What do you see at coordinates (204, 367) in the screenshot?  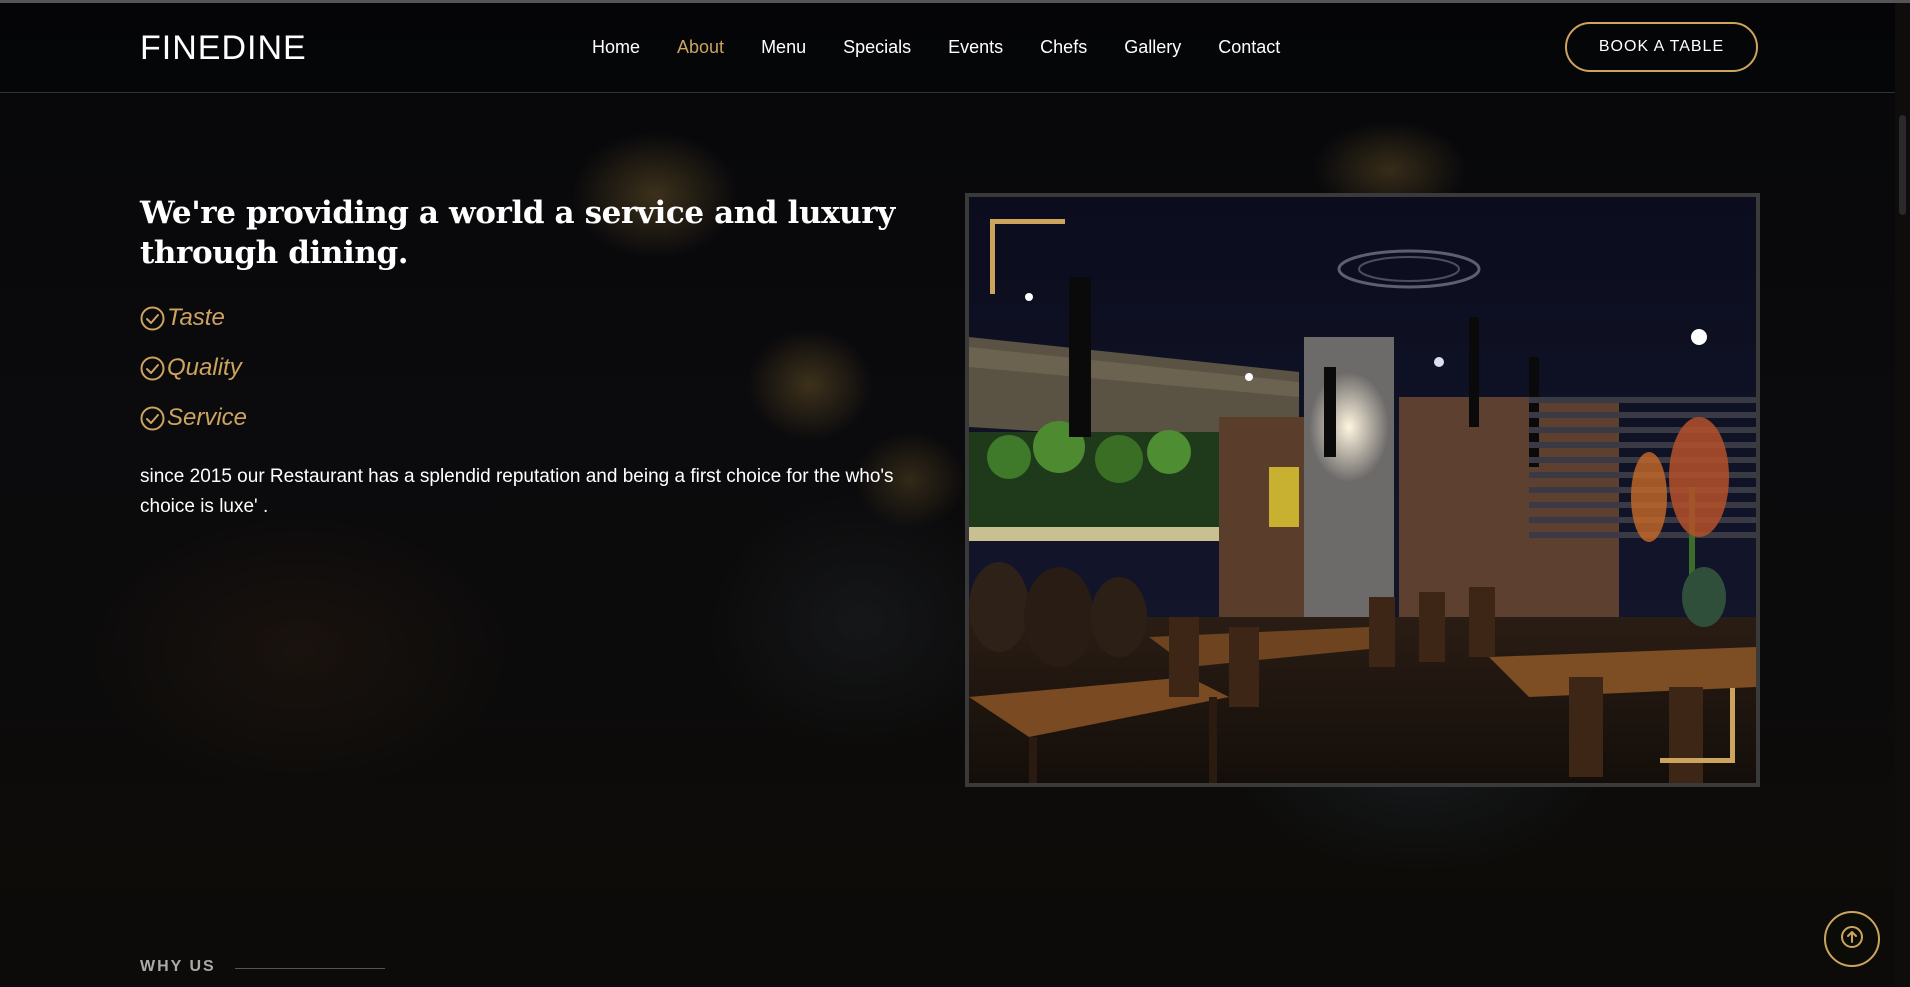 I see `feature-label: Quality` at bounding box center [204, 367].